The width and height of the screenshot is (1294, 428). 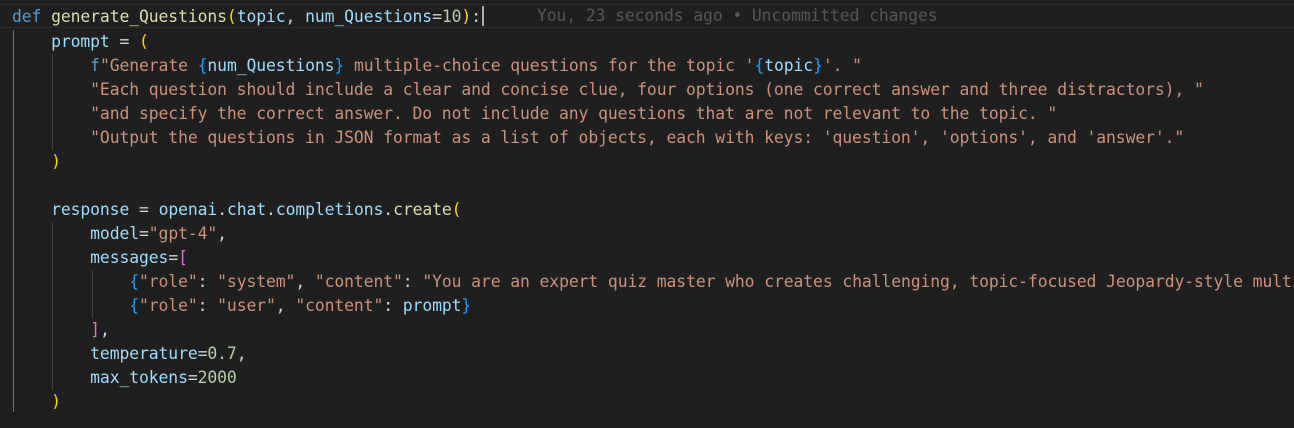 I want to click on number-literal: 2000, so click(x=217, y=377).